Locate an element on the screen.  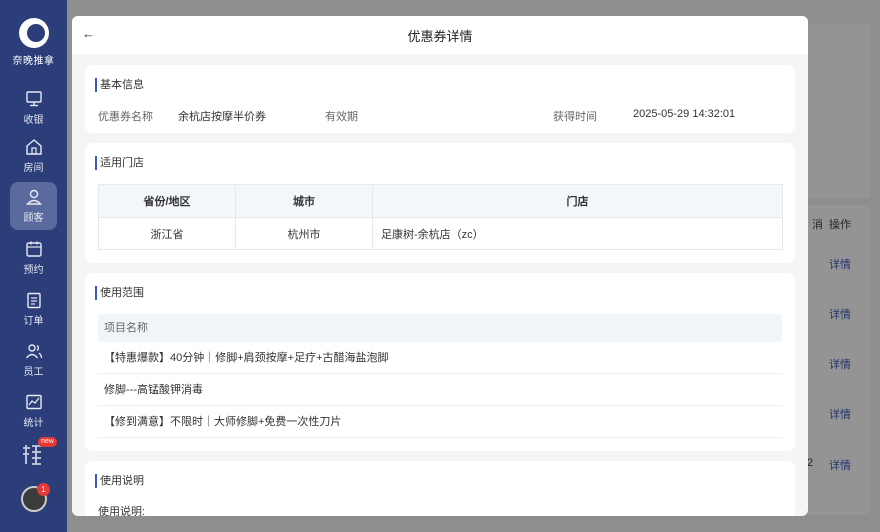
nav-label: 顾客 is located at coordinates (33, 218).